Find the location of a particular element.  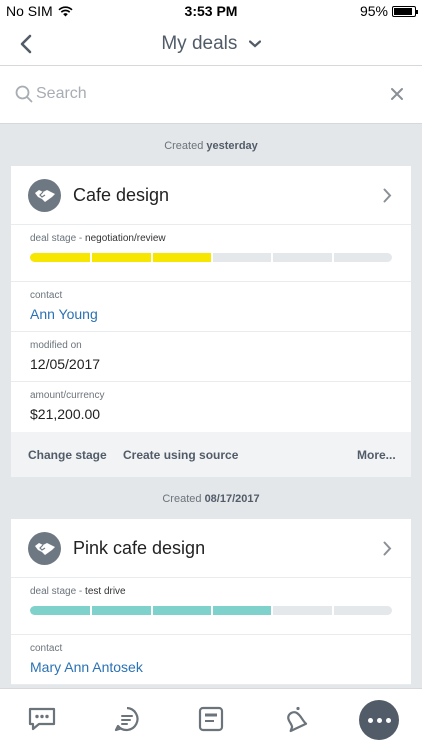

tab-chat is located at coordinates (42, 719).